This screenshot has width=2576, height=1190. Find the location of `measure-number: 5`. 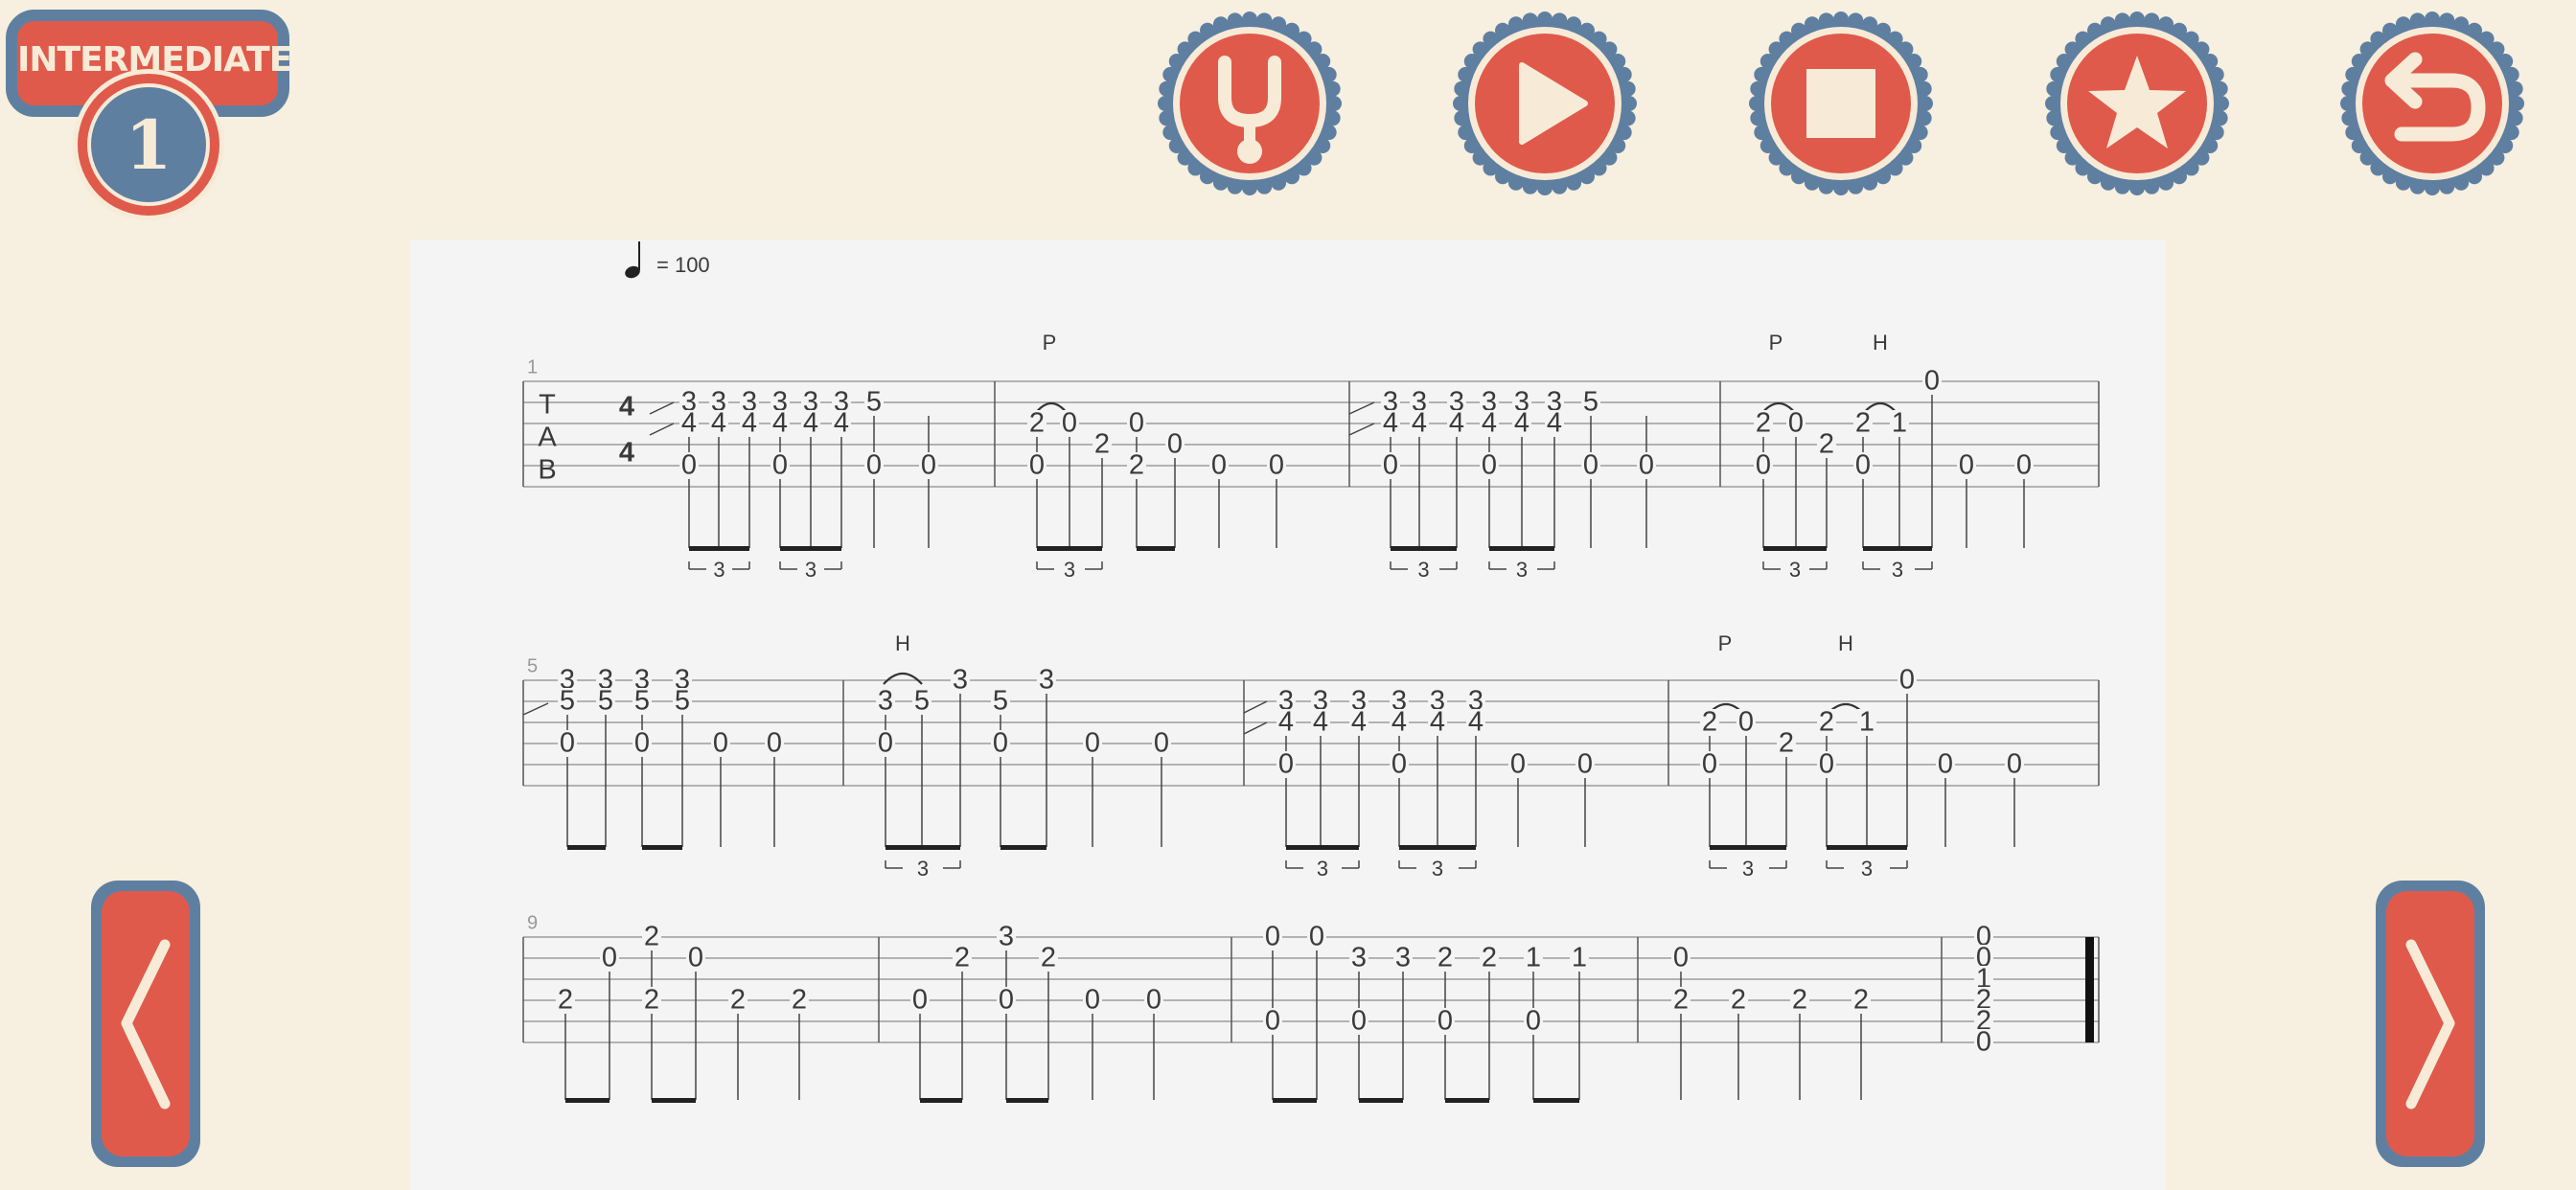

measure-number: 5 is located at coordinates (532, 666).